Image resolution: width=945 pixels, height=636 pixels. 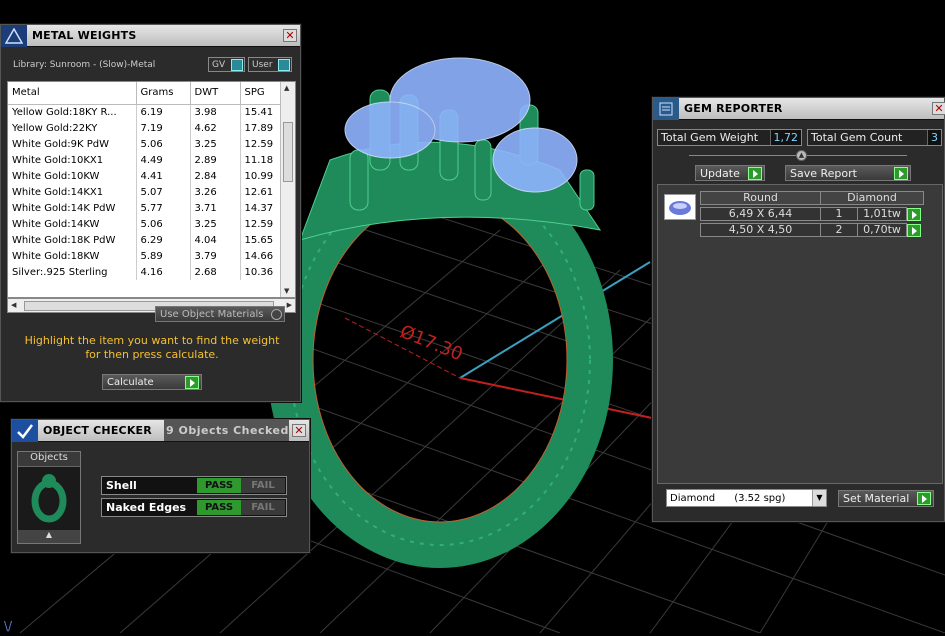 What do you see at coordinates (226, 430) in the screenshot?
I see `objects-checked-count: 9 Objects Checked` at bounding box center [226, 430].